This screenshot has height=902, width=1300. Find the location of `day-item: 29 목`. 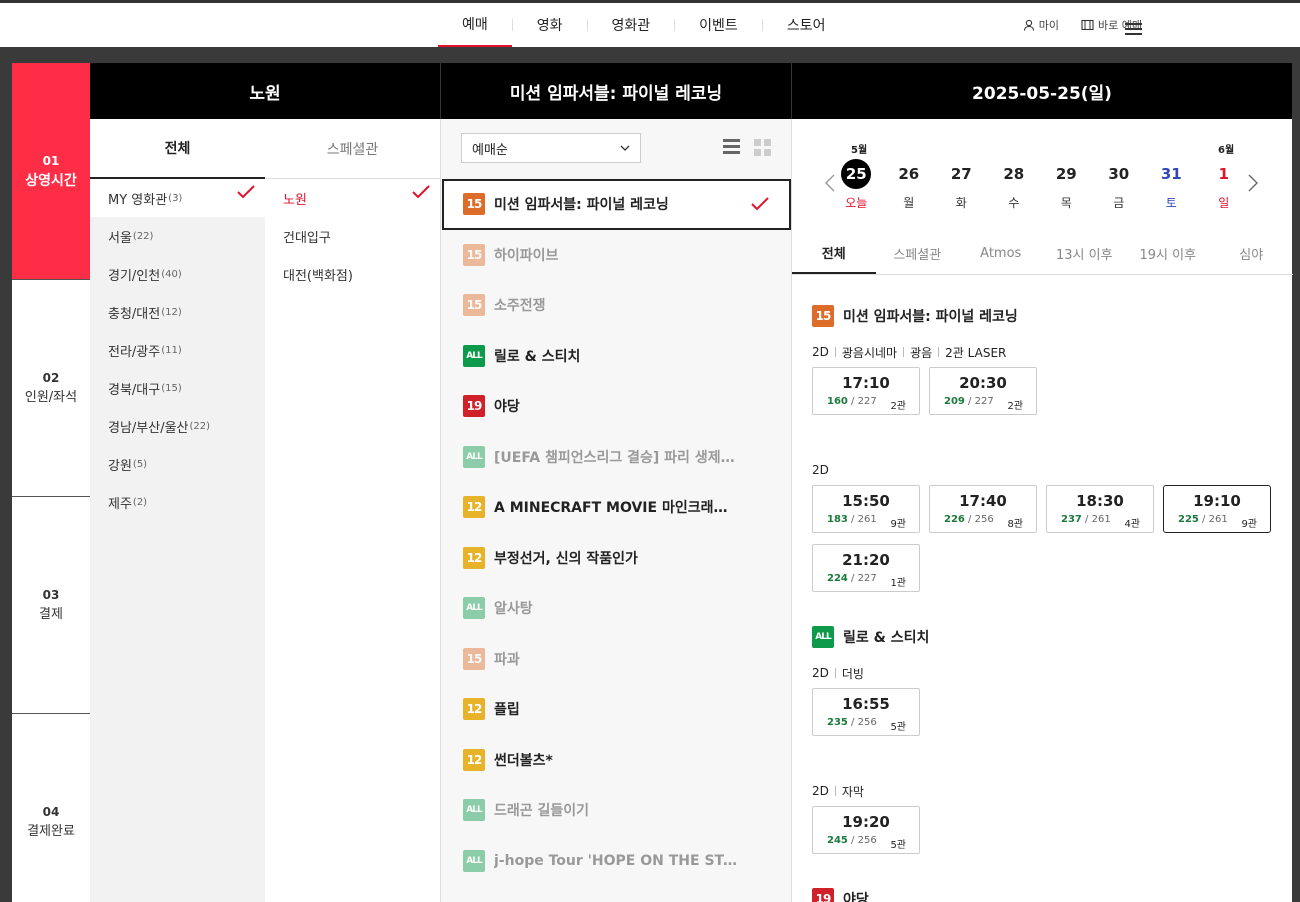

day-item: 29 목 is located at coordinates (1066, 185).